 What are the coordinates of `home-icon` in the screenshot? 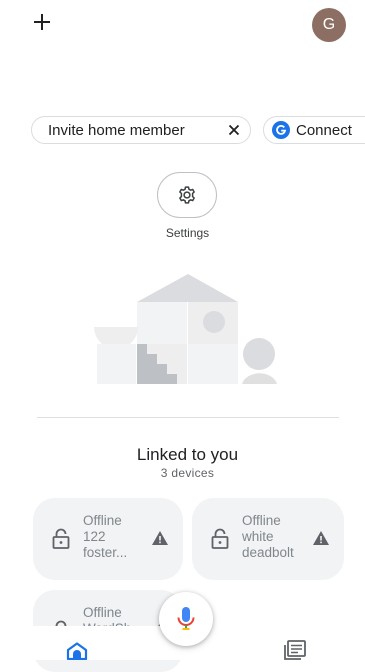 It's located at (77, 651).